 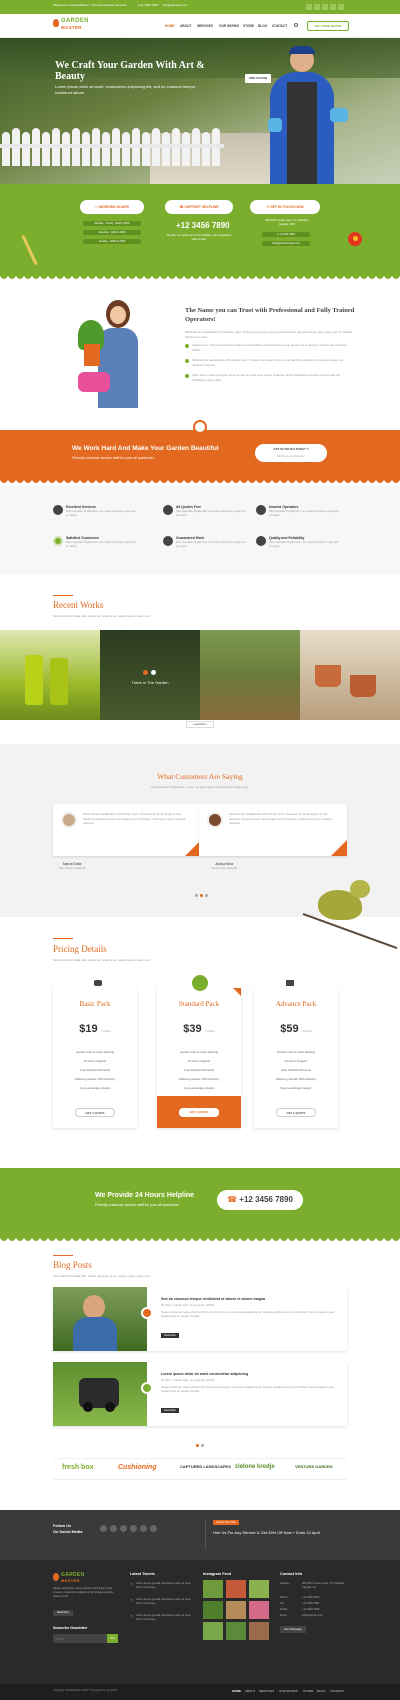 What do you see at coordinates (350, 675) in the screenshot?
I see `work-image-pots` at bounding box center [350, 675].